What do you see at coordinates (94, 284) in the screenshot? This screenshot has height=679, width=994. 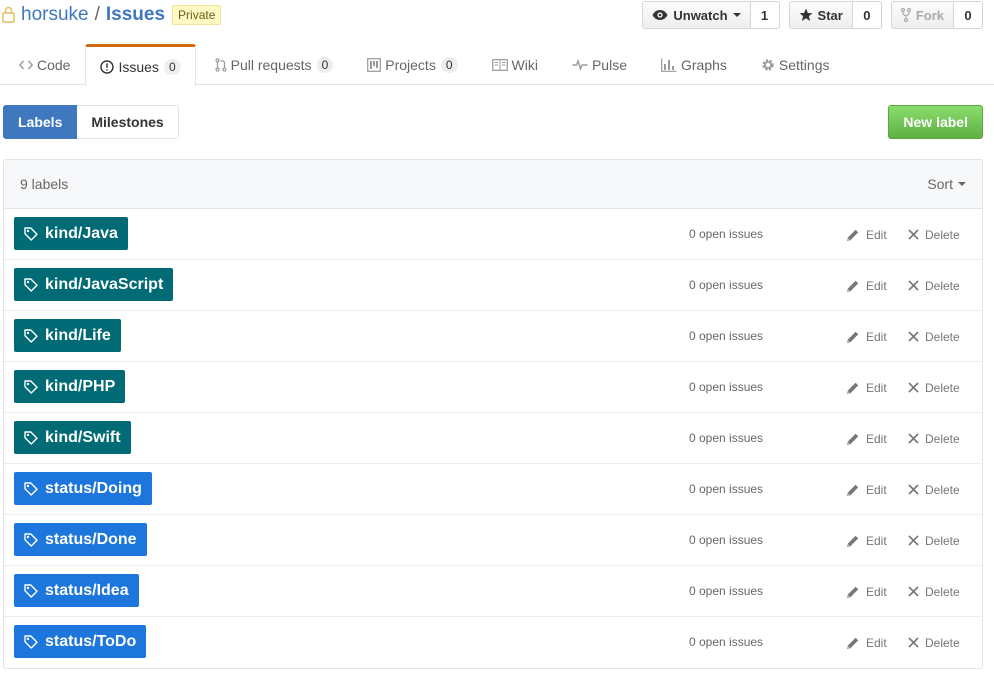 I see `label-pill: kind/JavaScript` at bounding box center [94, 284].